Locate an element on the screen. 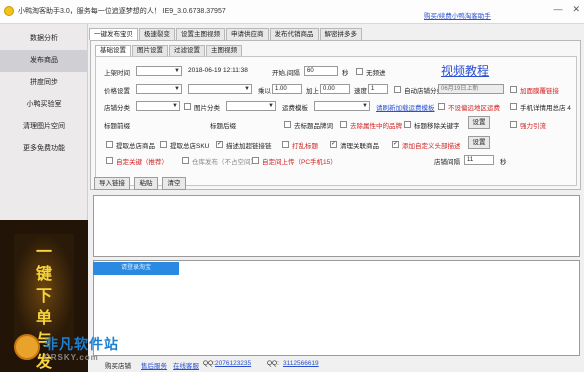  price-setting-label: 价格设置 is located at coordinates (117, 91).